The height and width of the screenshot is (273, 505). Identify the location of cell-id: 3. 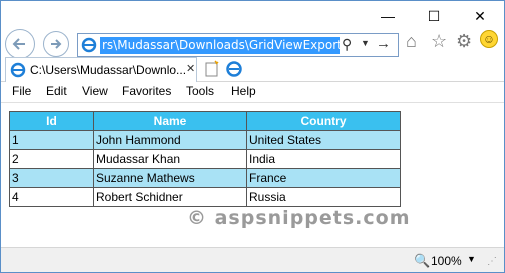
(51, 178).